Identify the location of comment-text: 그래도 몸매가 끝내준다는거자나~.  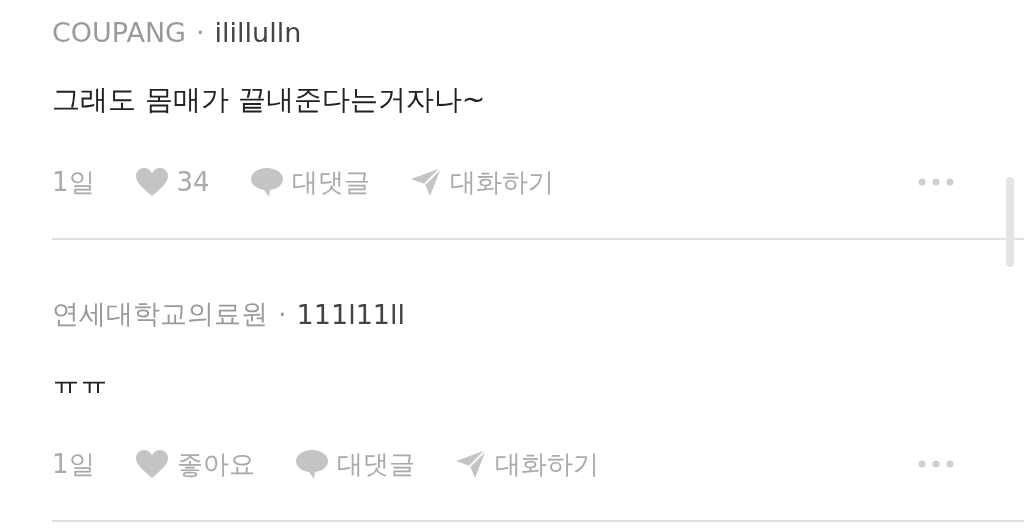
(269, 100).